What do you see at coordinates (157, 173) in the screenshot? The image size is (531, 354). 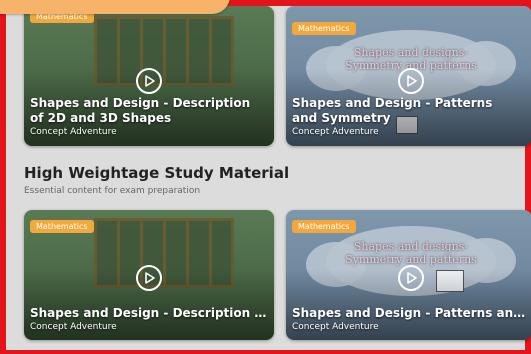 I see `section-title: High Weightage Study Material` at bounding box center [157, 173].